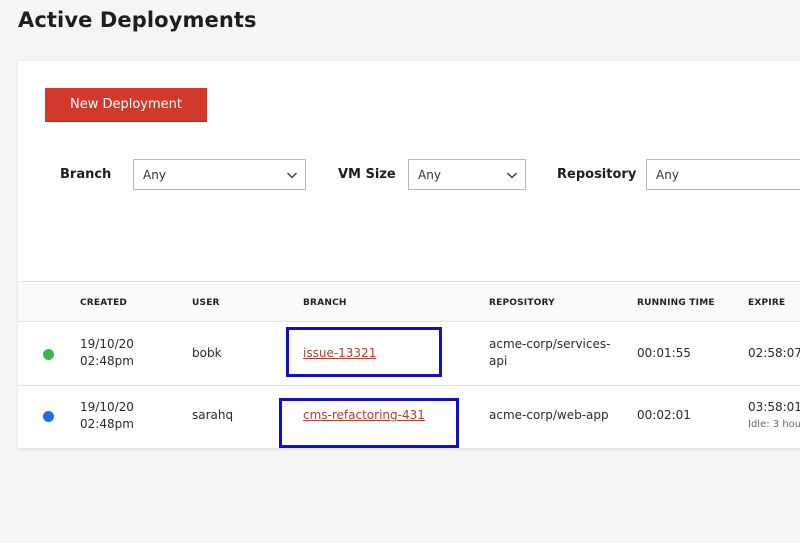 This screenshot has height=543, width=800. What do you see at coordinates (467, 174) in the screenshot?
I see `vm-size-filter-select: Any` at bounding box center [467, 174].